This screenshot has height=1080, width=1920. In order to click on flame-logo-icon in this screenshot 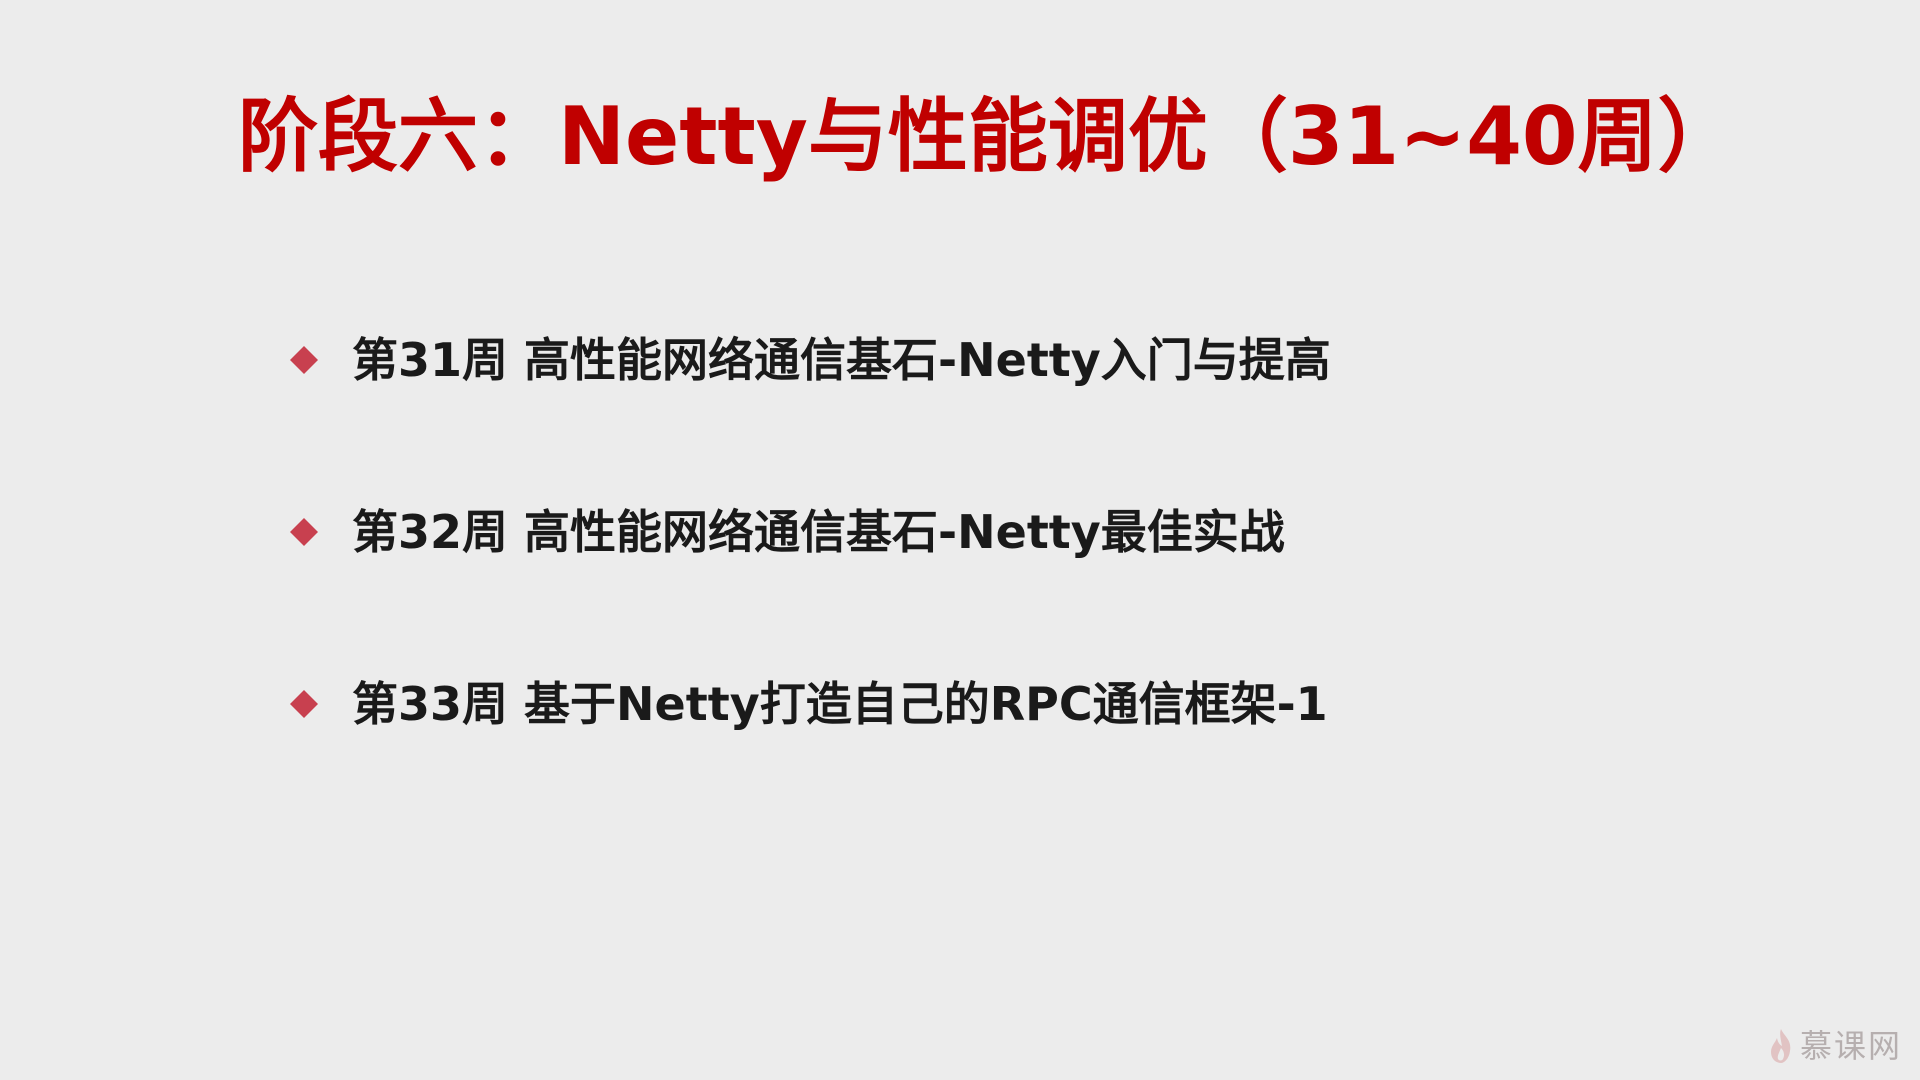, I will do `click(1780, 1046)`.